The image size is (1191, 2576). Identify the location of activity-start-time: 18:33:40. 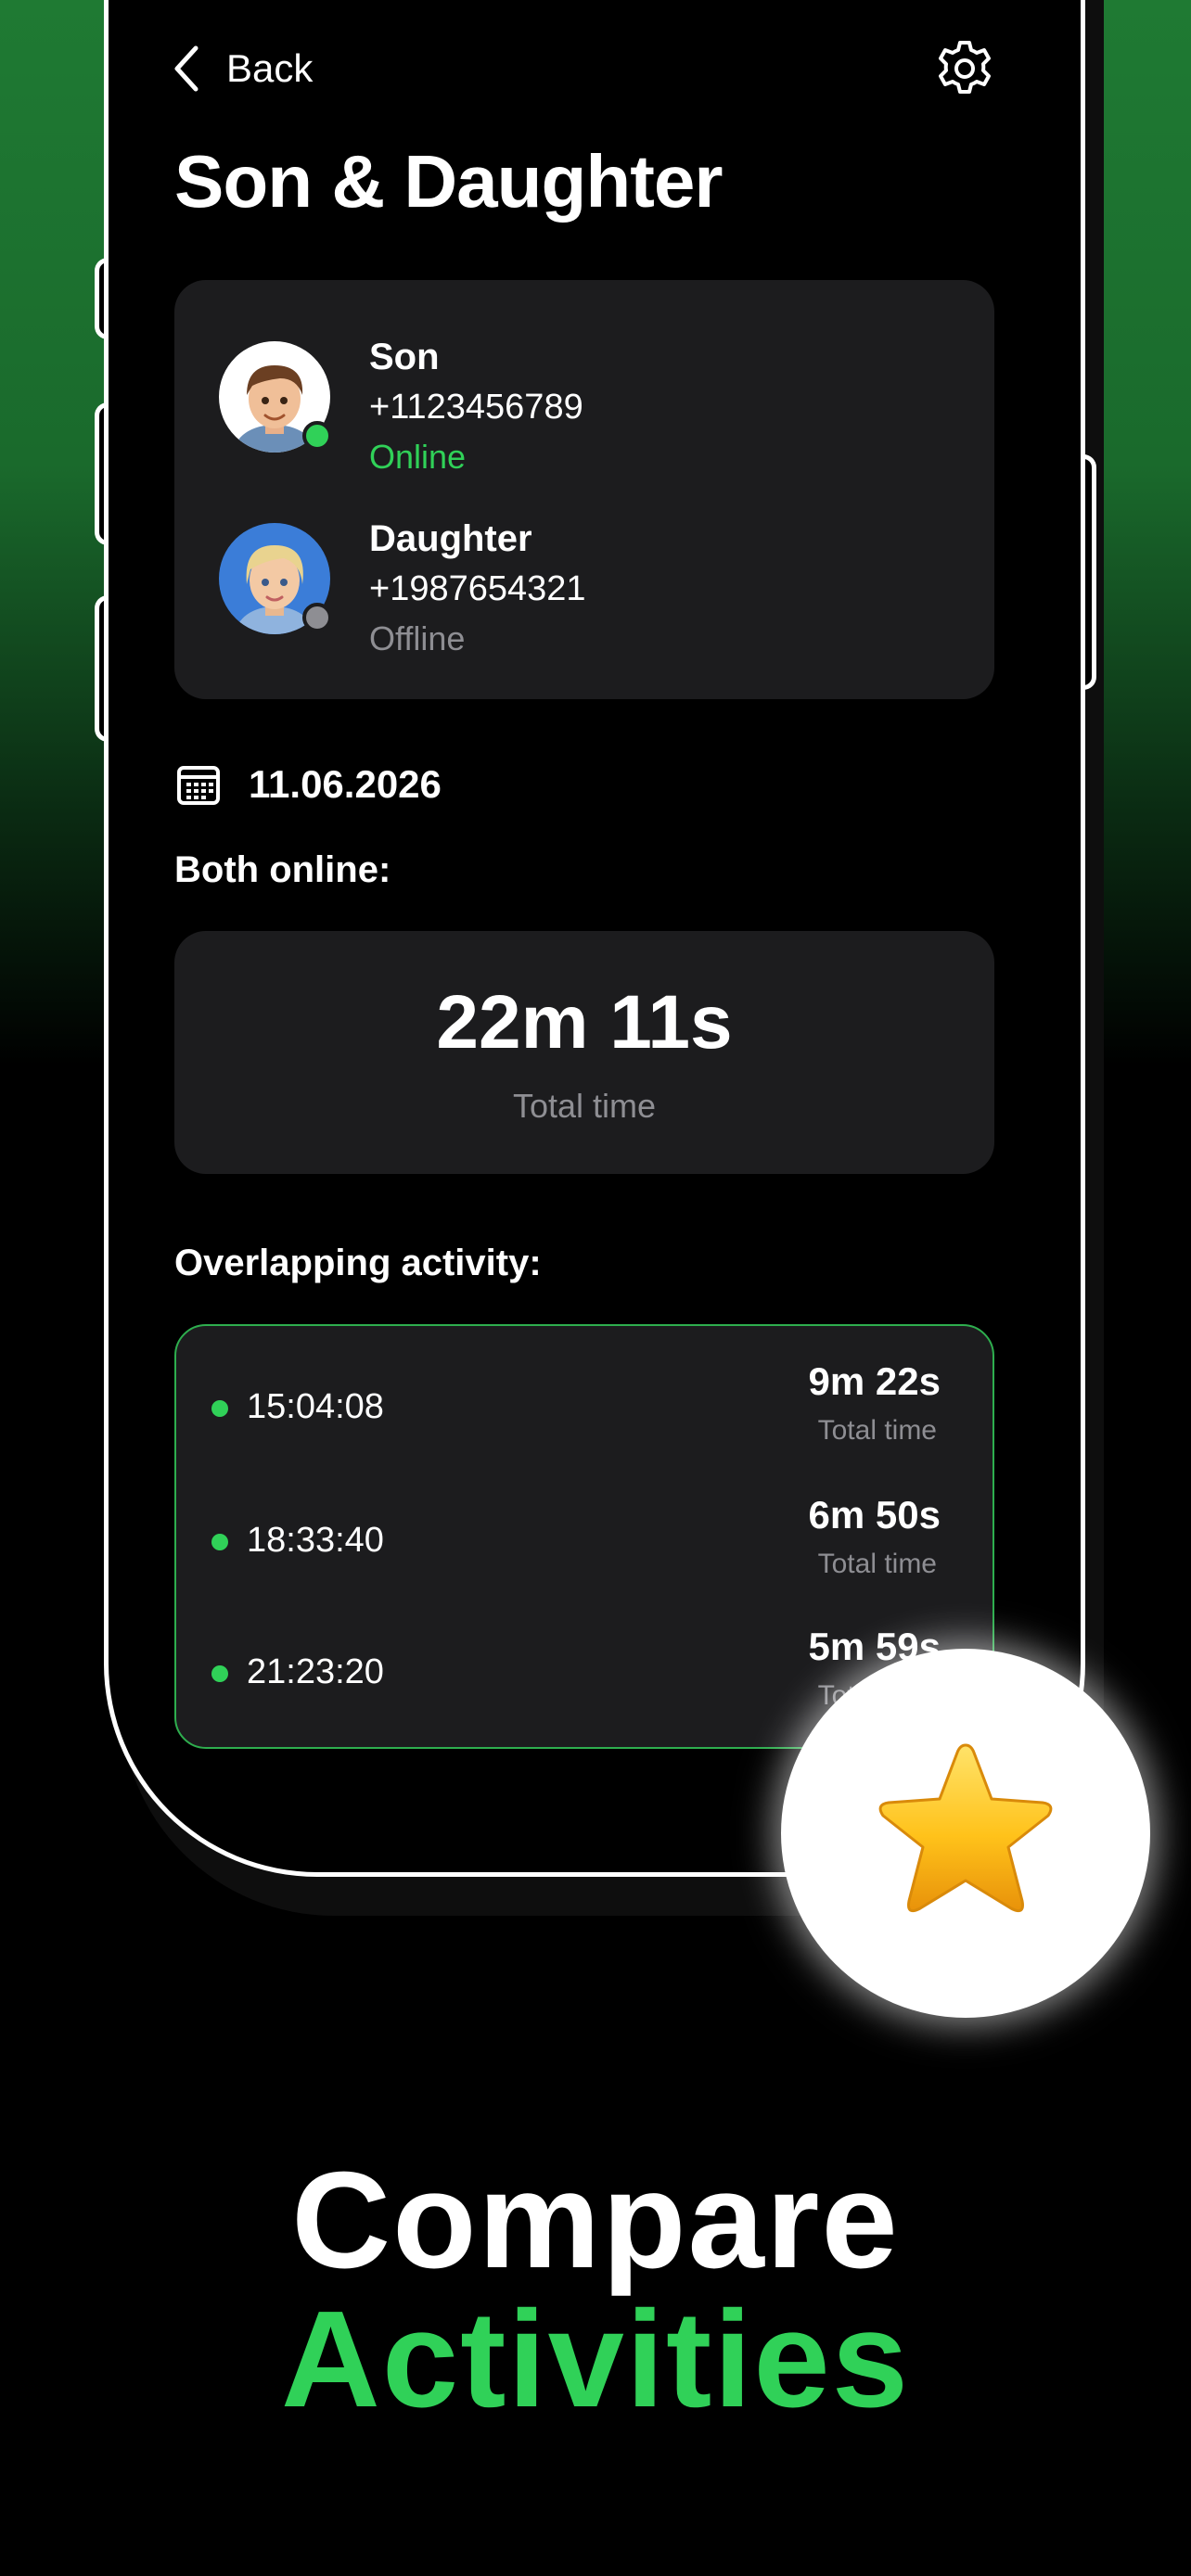
(315, 1540).